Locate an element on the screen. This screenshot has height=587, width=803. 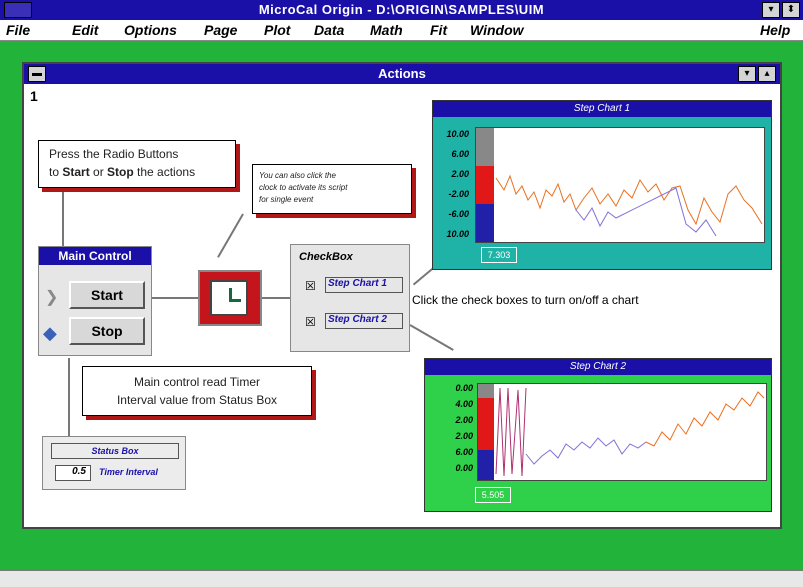
step-chart-1-label: Step Chart 1 is located at coordinates (364, 285).